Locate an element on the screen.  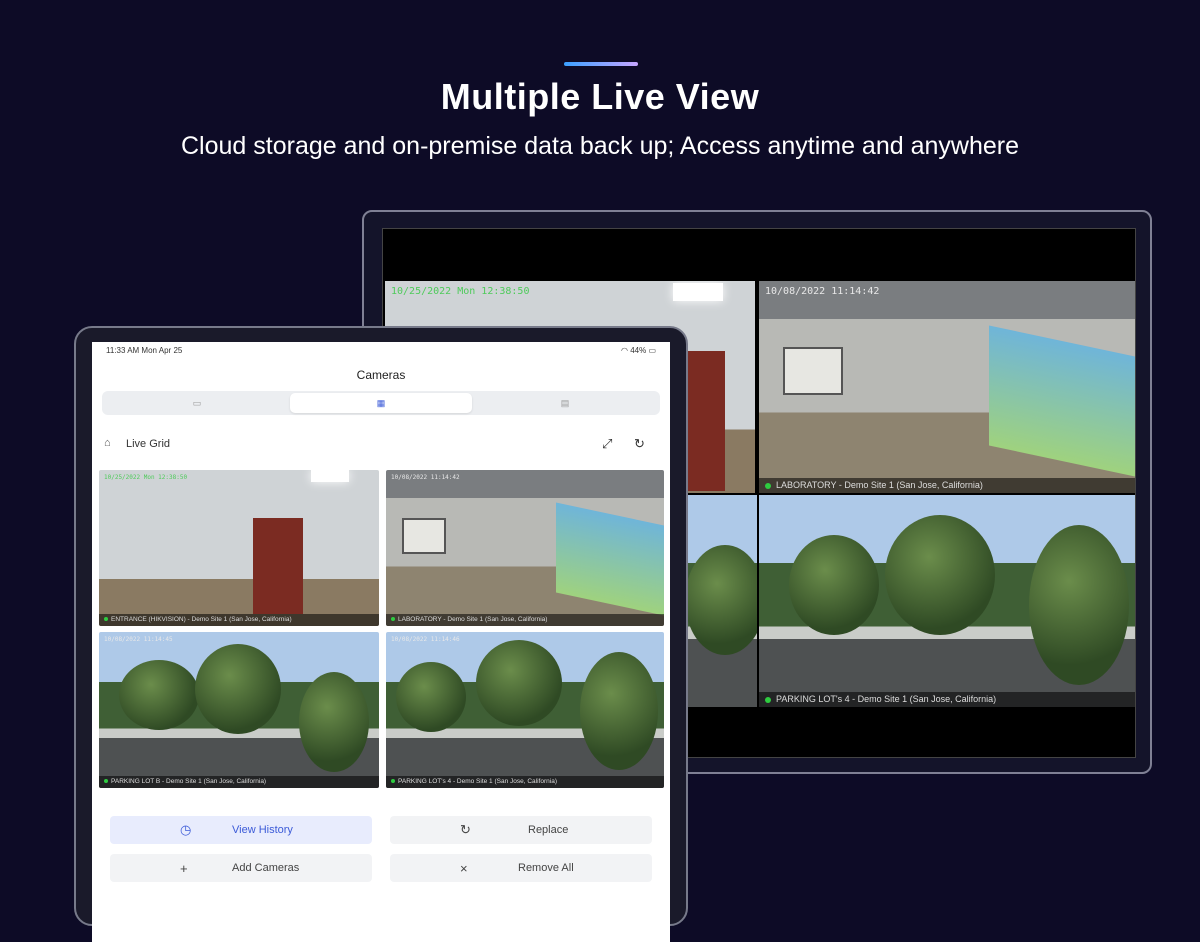
remove-all-label: Remove All is located at coordinates (546, 868).